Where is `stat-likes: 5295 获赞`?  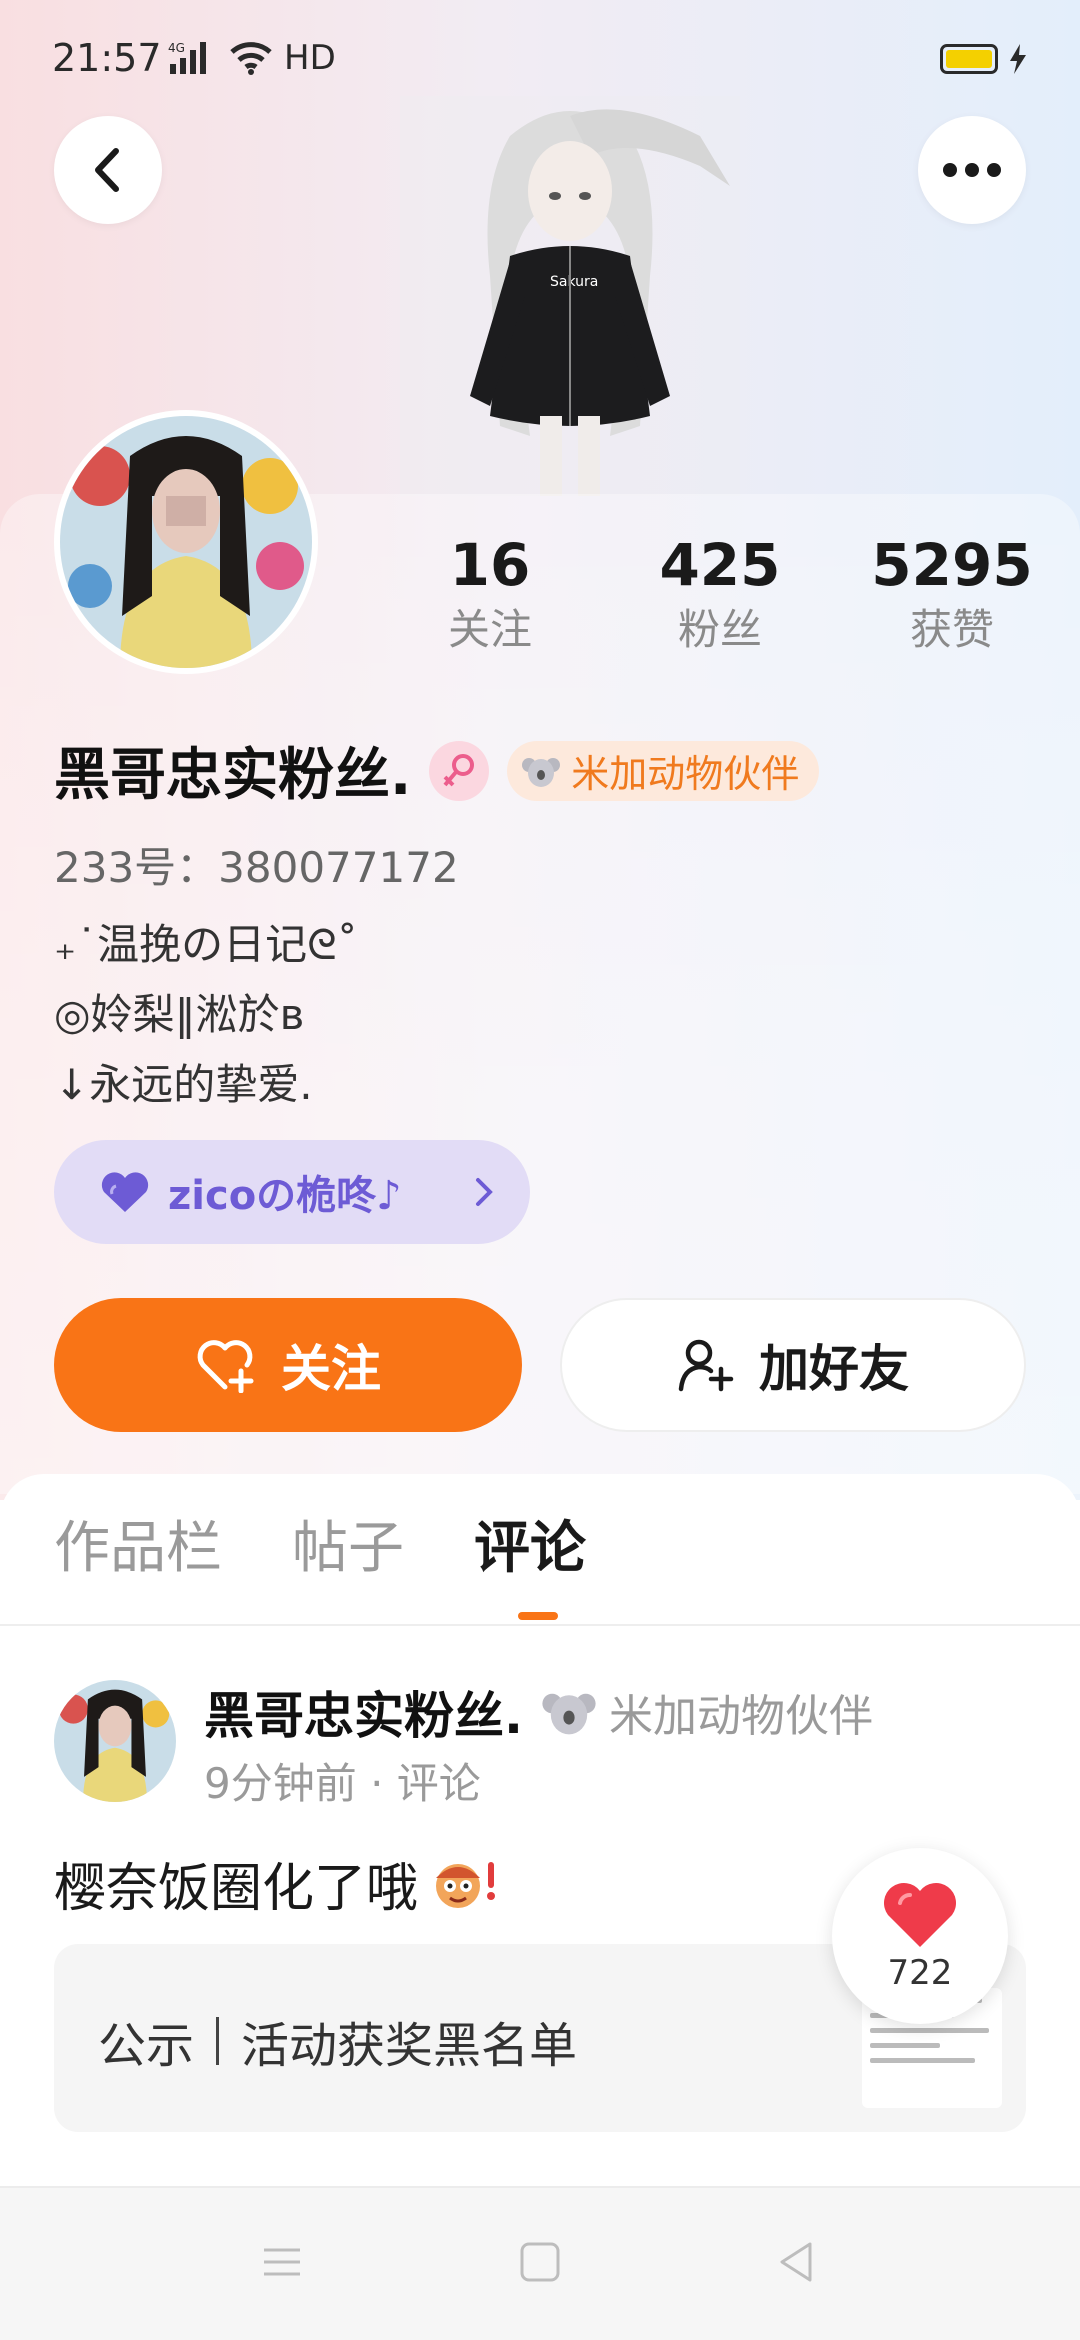
stat-likes: 5295 获赞 is located at coordinates (952, 595).